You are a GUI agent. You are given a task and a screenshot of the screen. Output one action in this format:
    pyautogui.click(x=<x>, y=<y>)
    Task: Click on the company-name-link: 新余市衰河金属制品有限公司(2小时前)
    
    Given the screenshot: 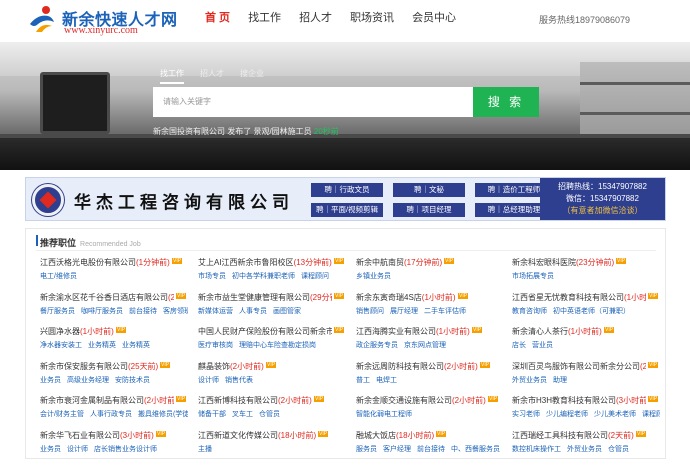 What is the action you would take?
    pyautogui.click(x=107, y=400)
    